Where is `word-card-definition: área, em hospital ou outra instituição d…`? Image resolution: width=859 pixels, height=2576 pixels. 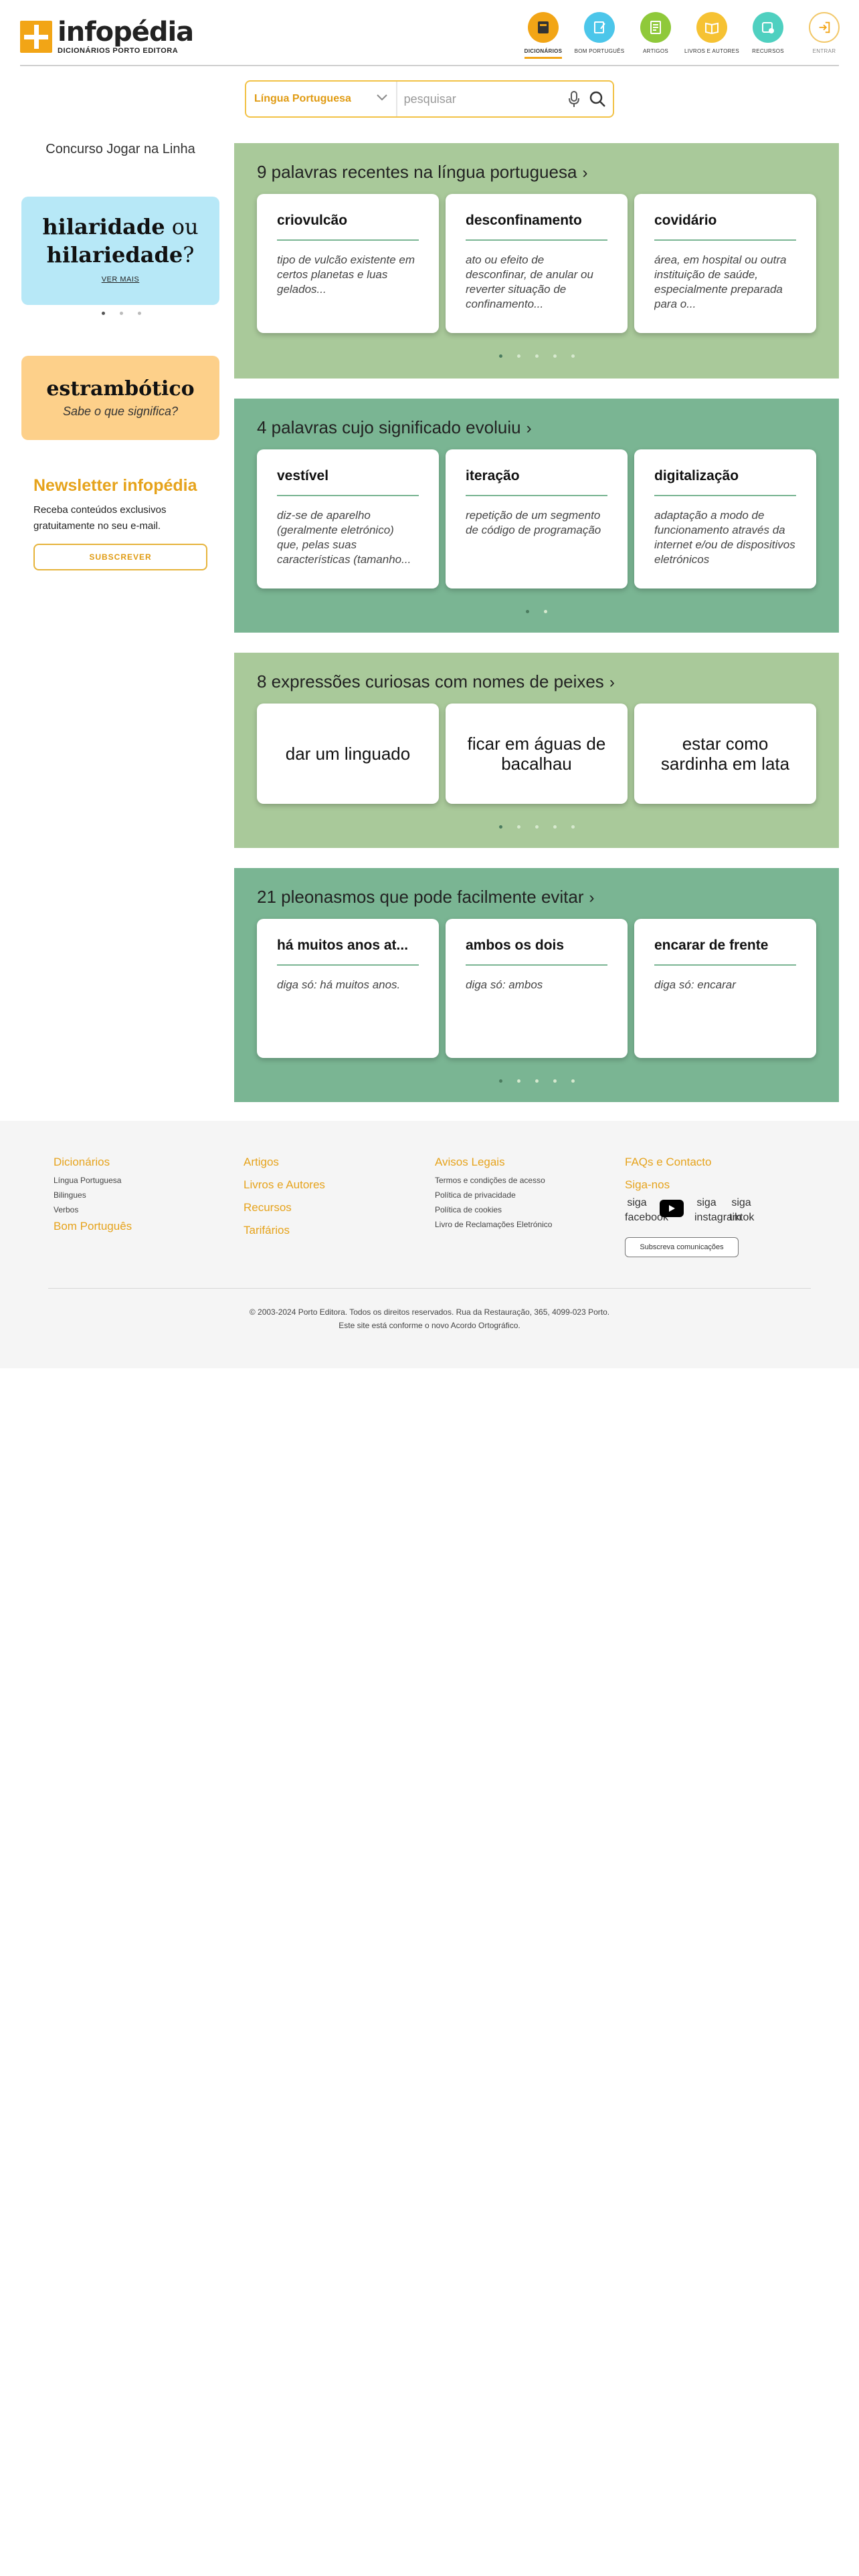
word-card-definition: área, em hospital ou outra instituição d… is located at coordinates (720, 281).